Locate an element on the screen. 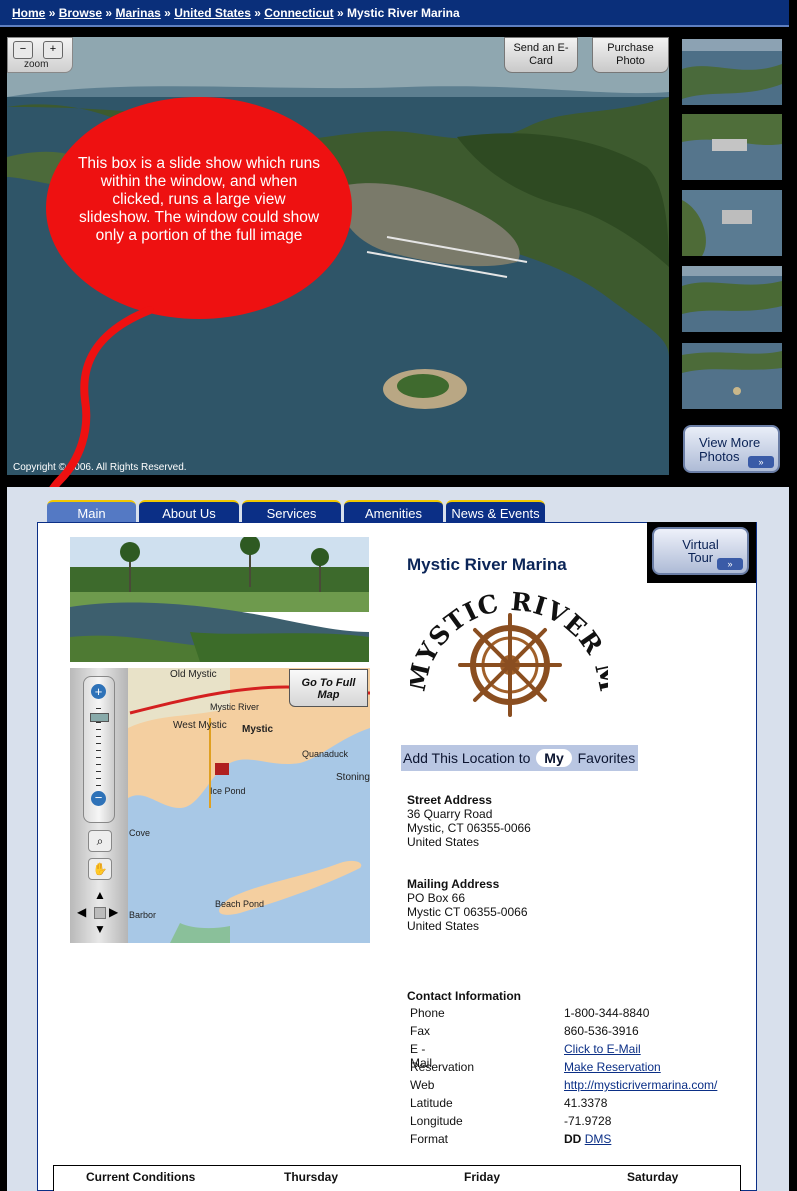  longitude-value: -71.9728 is located at coordinates (588, 1121).